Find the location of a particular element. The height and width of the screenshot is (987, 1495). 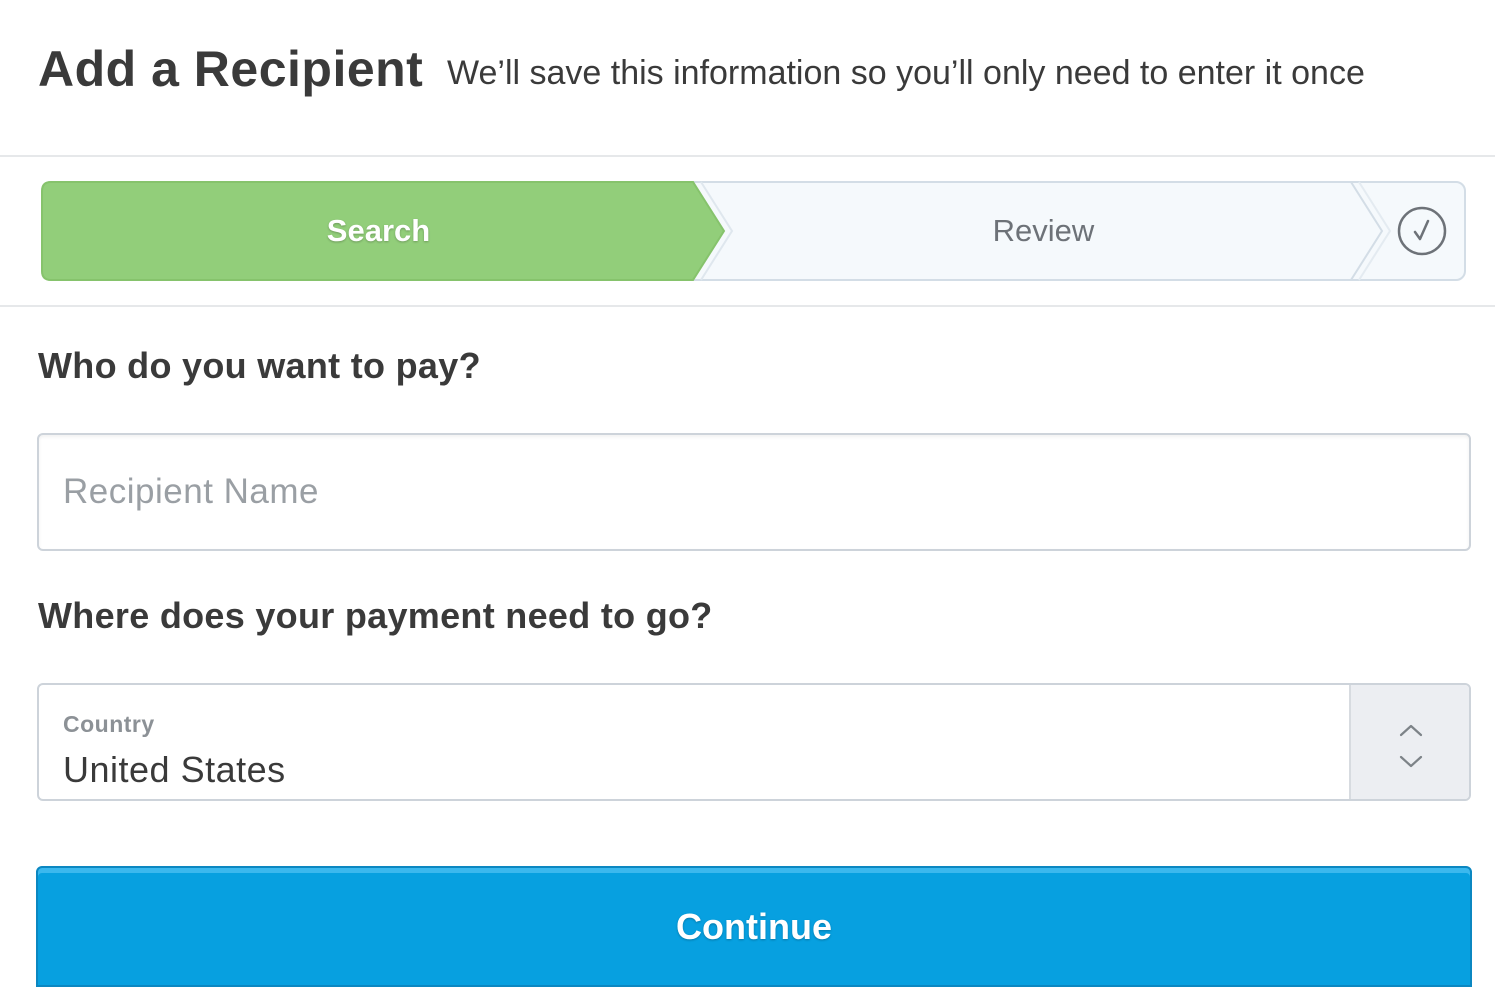

progress-stepper: Search Review is located at coordinates (753, 231).